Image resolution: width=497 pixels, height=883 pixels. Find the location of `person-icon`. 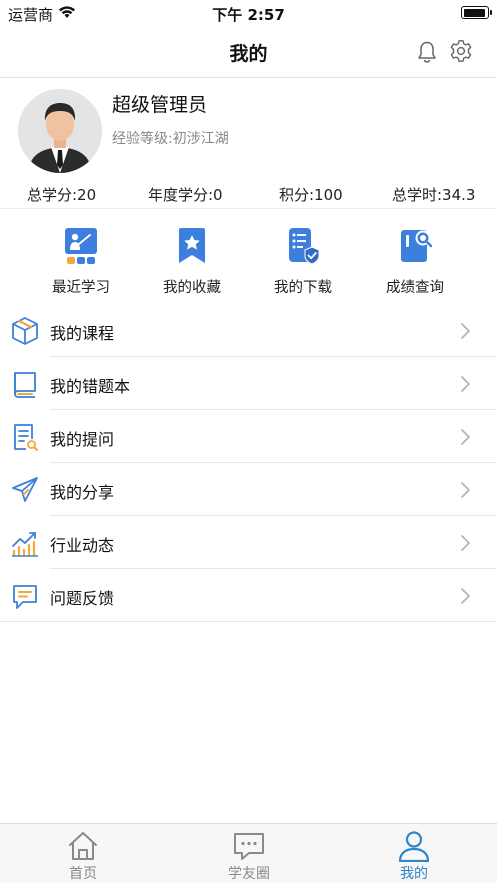

person-icon is located at coordinates (414, 846).